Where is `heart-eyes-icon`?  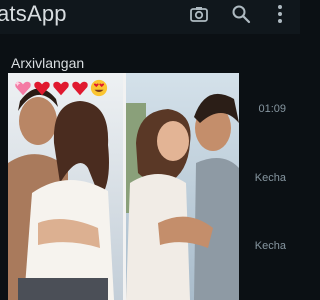
heart-eyes-icon is located at coordinates (99, 88).